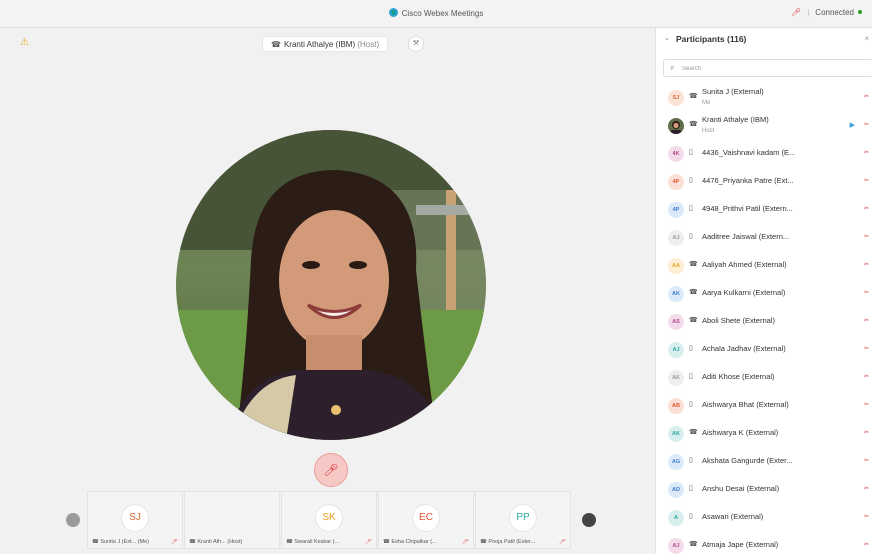 The width and height of the screenshot is (872, 554). Describe the element at coordinates (744, 348) in the screenshot. I see `participant-name: Achala Jadhav (External)` at that location.